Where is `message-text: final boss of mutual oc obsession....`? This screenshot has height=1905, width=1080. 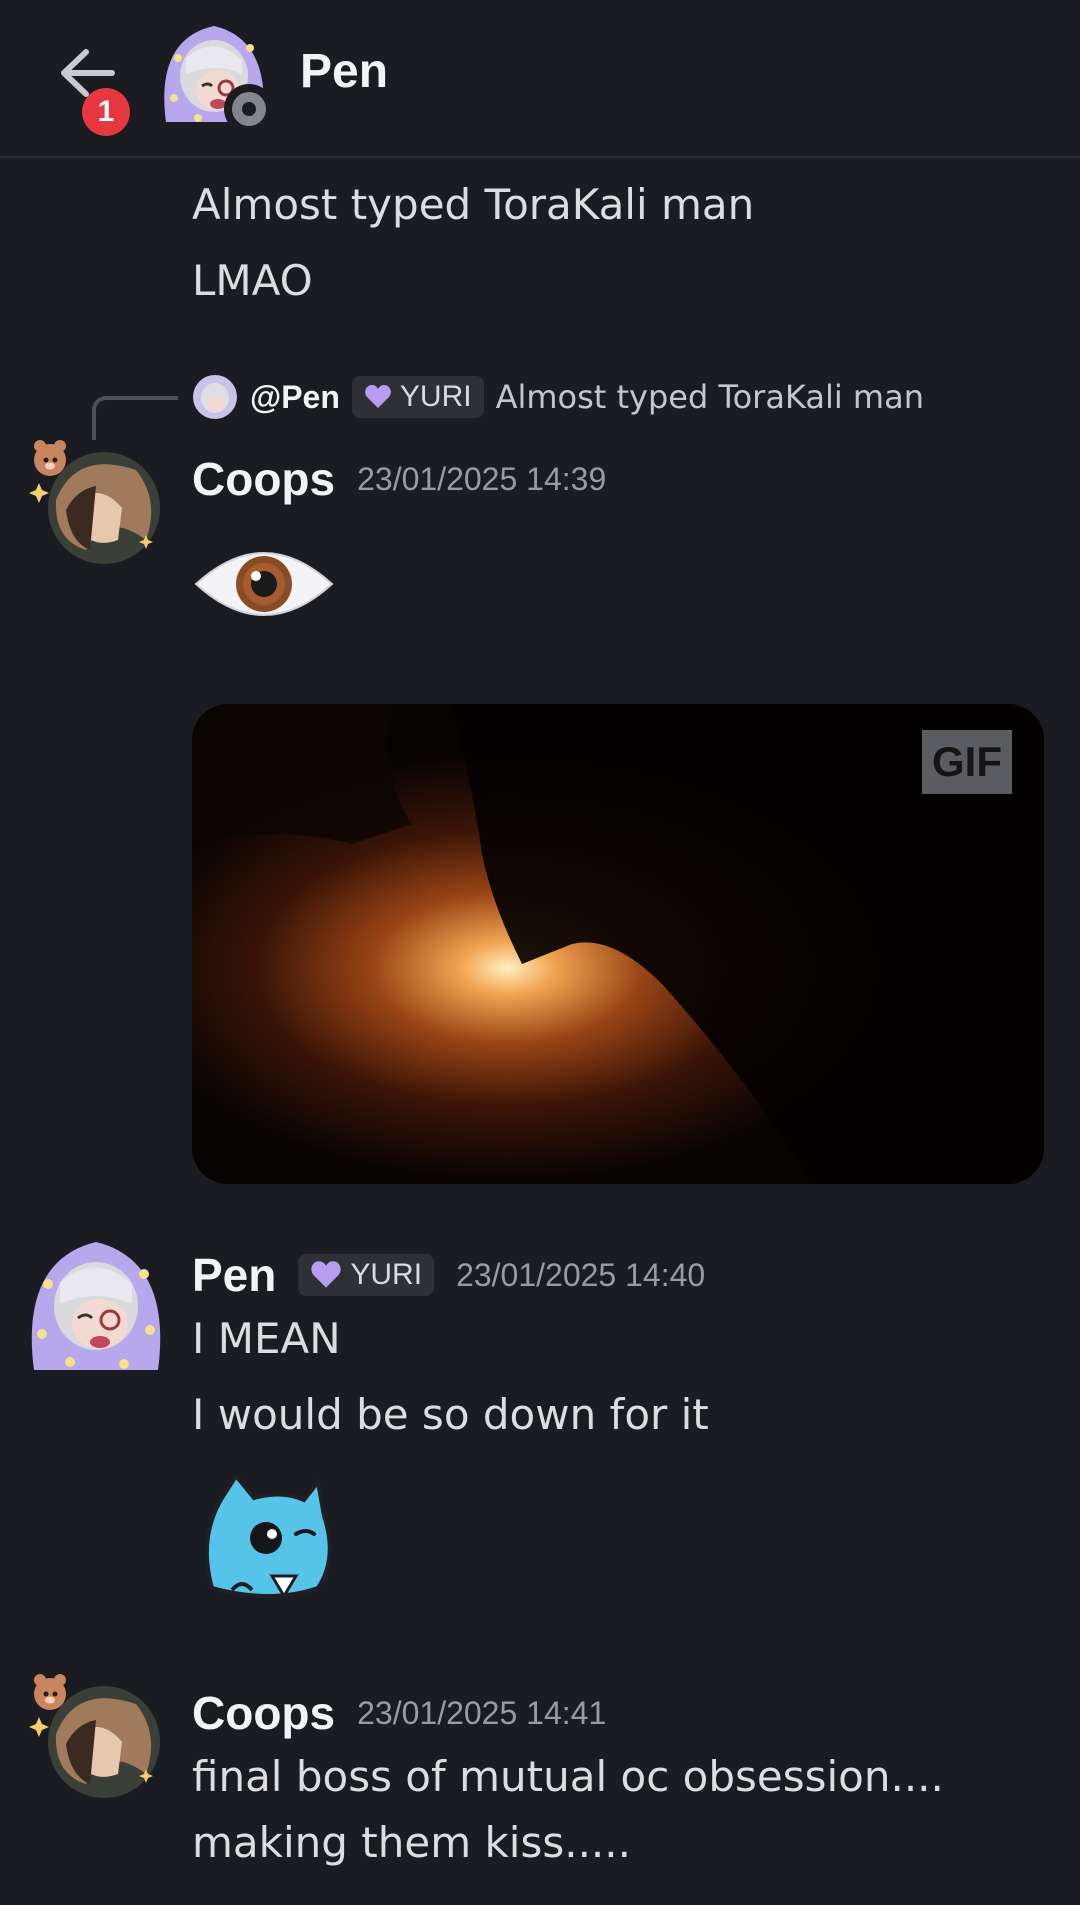
message-text: final boss of mutual oc obsession.... is located at coordinates (568, 1776).